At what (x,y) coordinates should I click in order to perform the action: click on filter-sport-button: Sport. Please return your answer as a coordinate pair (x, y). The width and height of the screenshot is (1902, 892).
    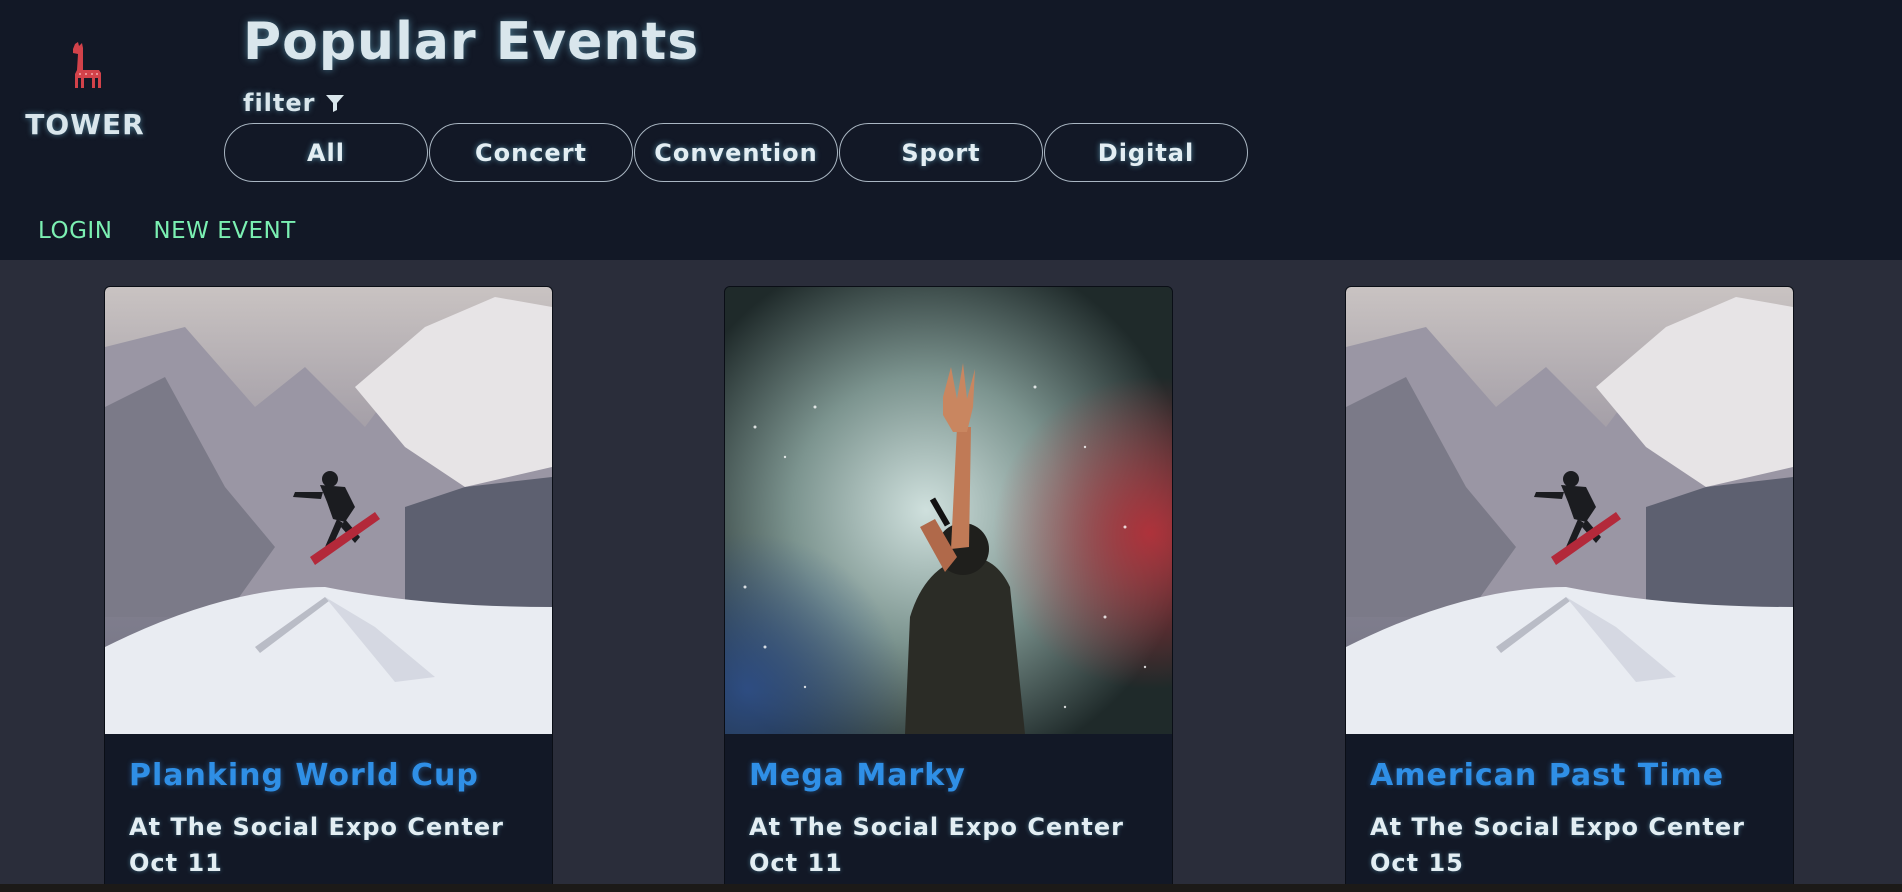
    Looking at the image, I should click on (941, 152).